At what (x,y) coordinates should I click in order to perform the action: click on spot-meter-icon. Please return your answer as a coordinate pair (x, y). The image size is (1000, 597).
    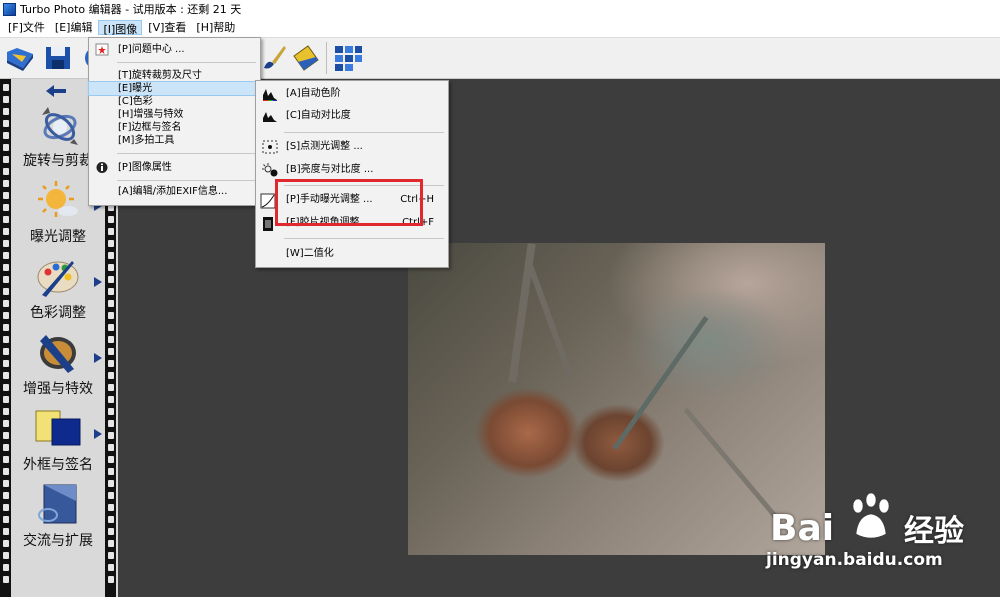
    Looking at the image, I should click on (270, 147).